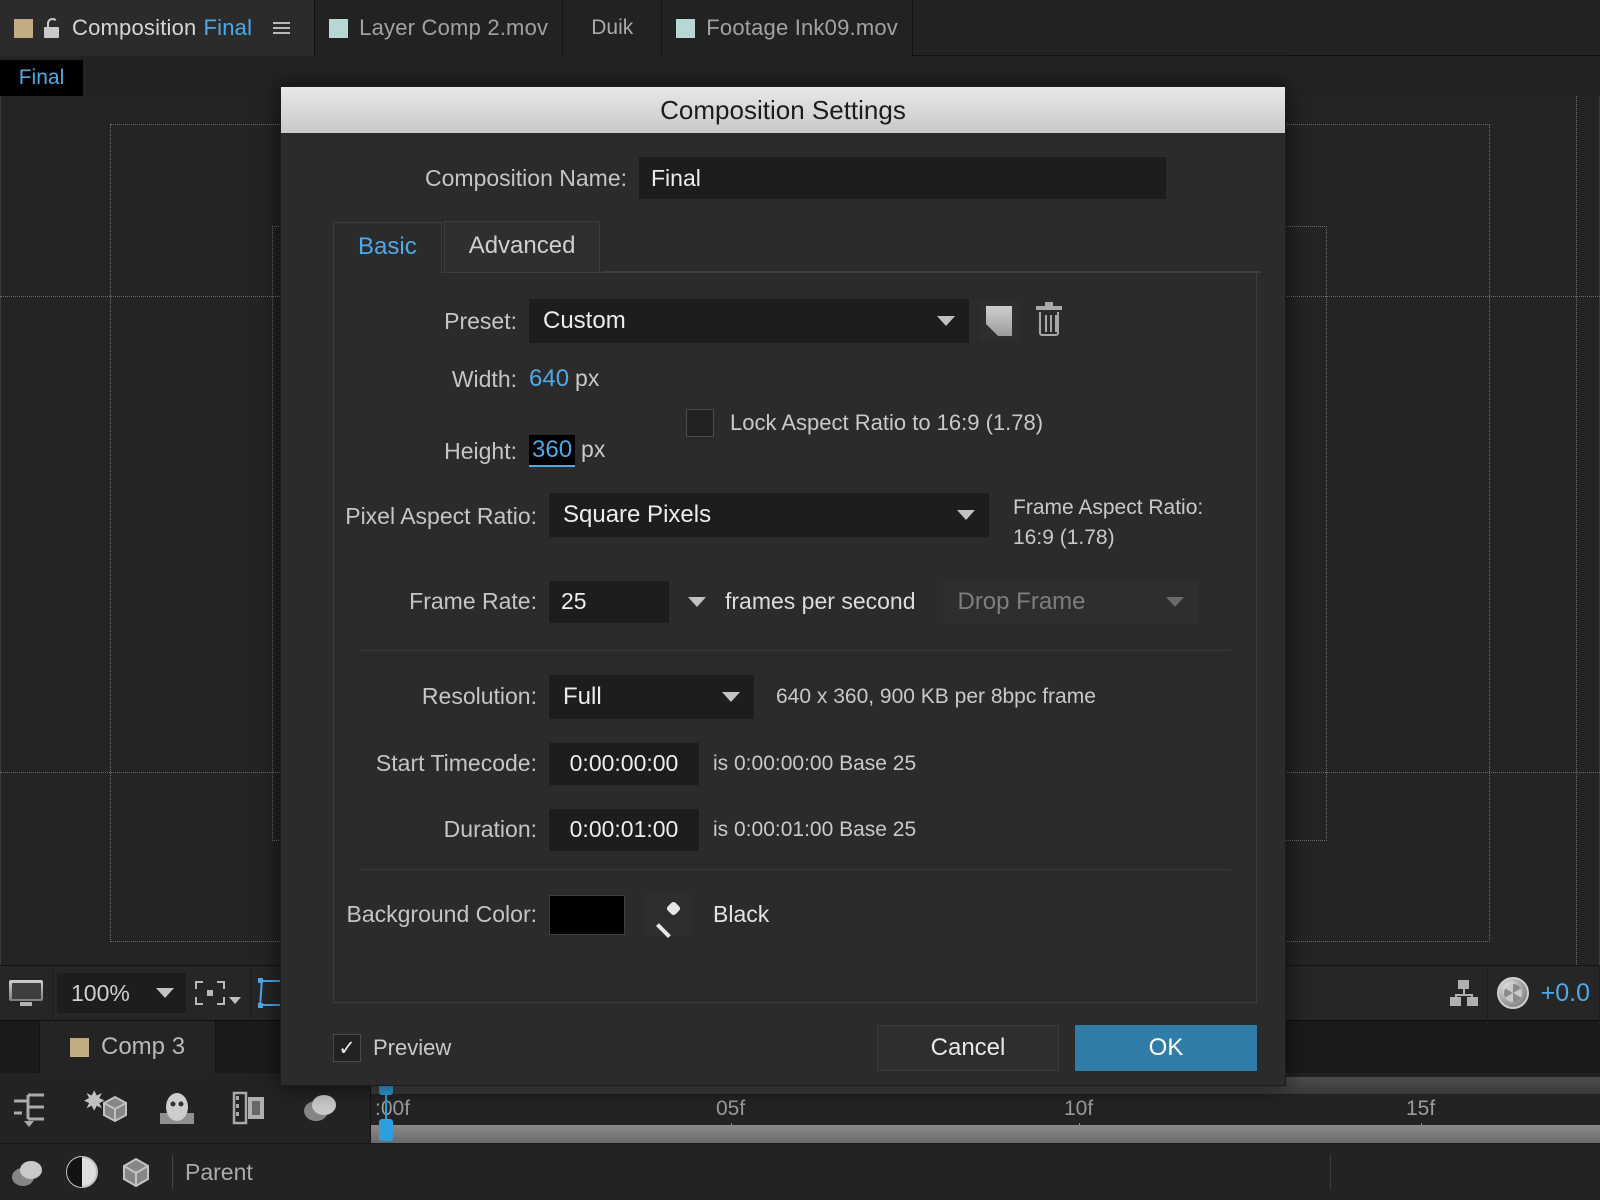  I want to click on background-color-eyedropper-button, so click(667, 914).